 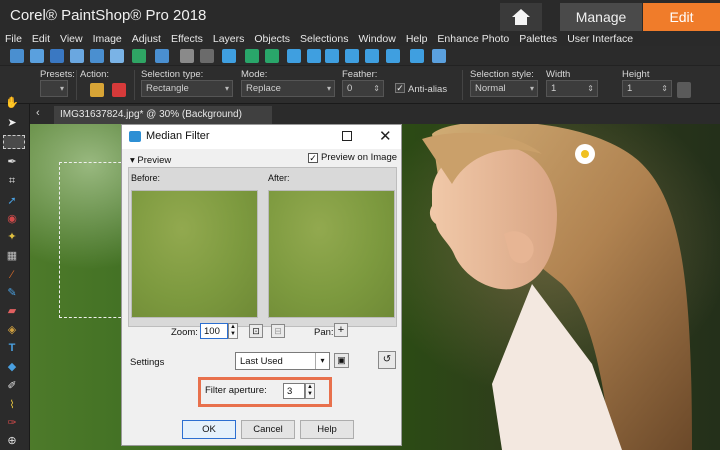 What do you see at coordinates (57, 74) in the screenshot?
I see `presets-label: Presets:` at bounding box center [57, 74].